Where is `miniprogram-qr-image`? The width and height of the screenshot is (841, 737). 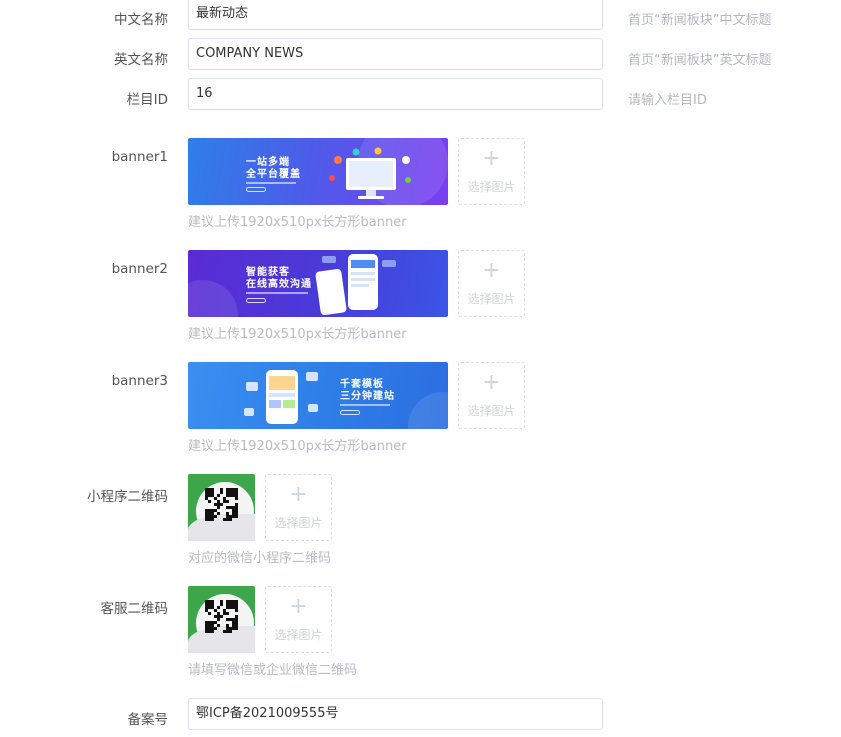 miniprogram-qr-image is located at coordinates (221, 507).